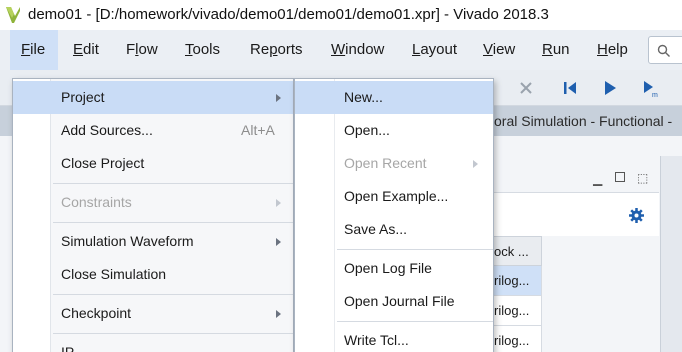  Describe the element at coordinates (570, 88) in the screenshot. I see `restart-icon` at that location.